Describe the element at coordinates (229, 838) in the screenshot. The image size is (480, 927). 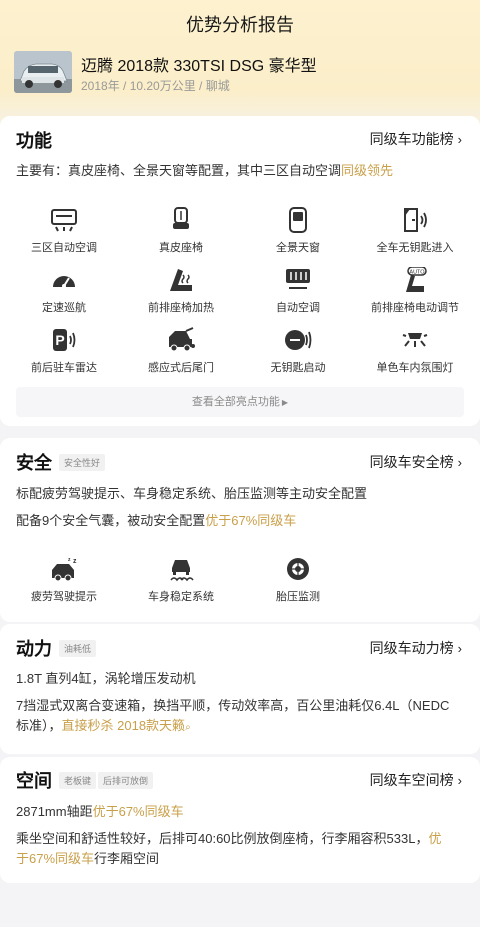
I see `space-line-2: 乘坐空间和舒适性较好，后排可40:60比例放倒座椅，行李厢容积533L，优` at that location.